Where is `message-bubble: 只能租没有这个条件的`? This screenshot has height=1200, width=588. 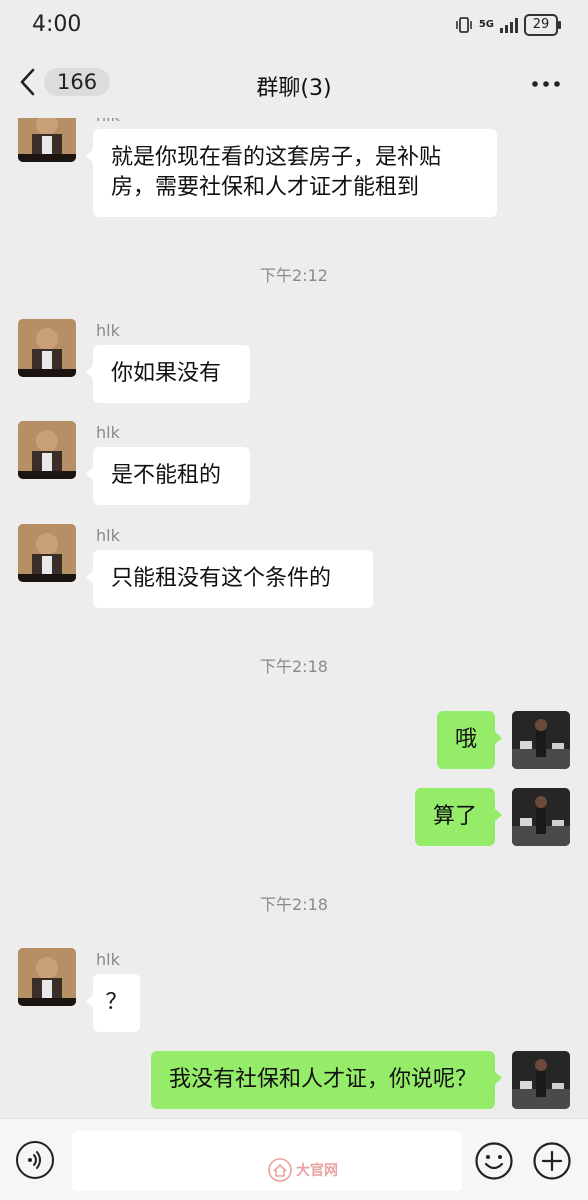
message-bubble: 只能租没有这个条件的 is located at coordinates (229, 579).